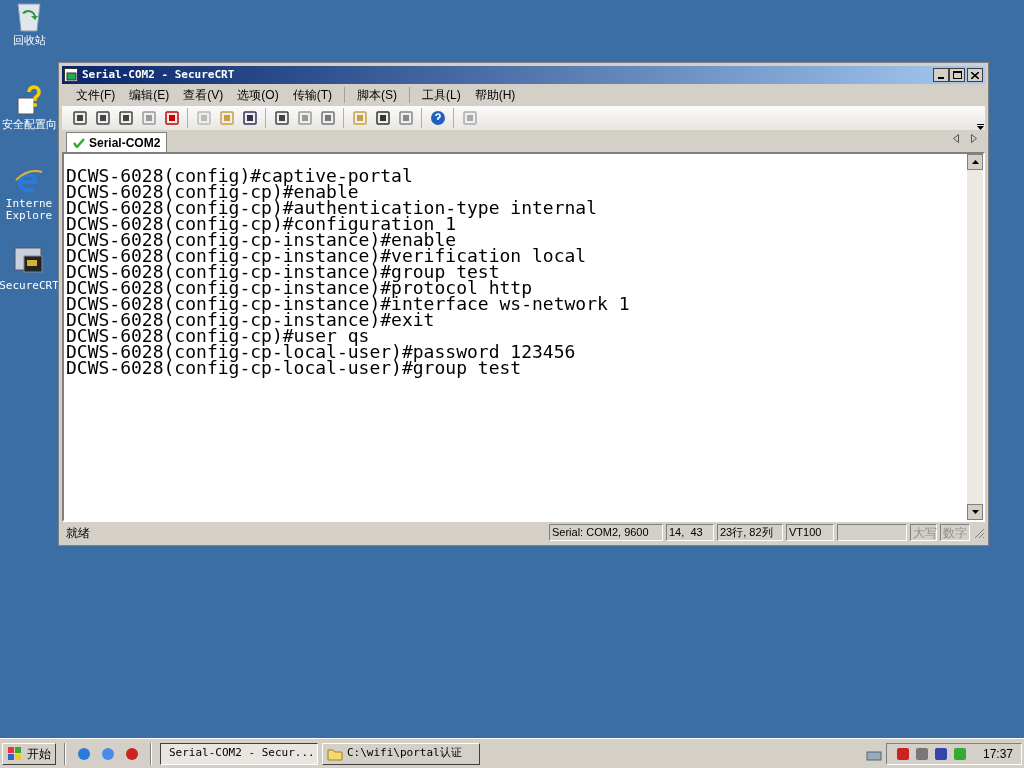  What do you see at coordinates (29, 286) in the screenshot?
I see `desktop-icon-label: SecureCRT` at bounding box center [29, 286].